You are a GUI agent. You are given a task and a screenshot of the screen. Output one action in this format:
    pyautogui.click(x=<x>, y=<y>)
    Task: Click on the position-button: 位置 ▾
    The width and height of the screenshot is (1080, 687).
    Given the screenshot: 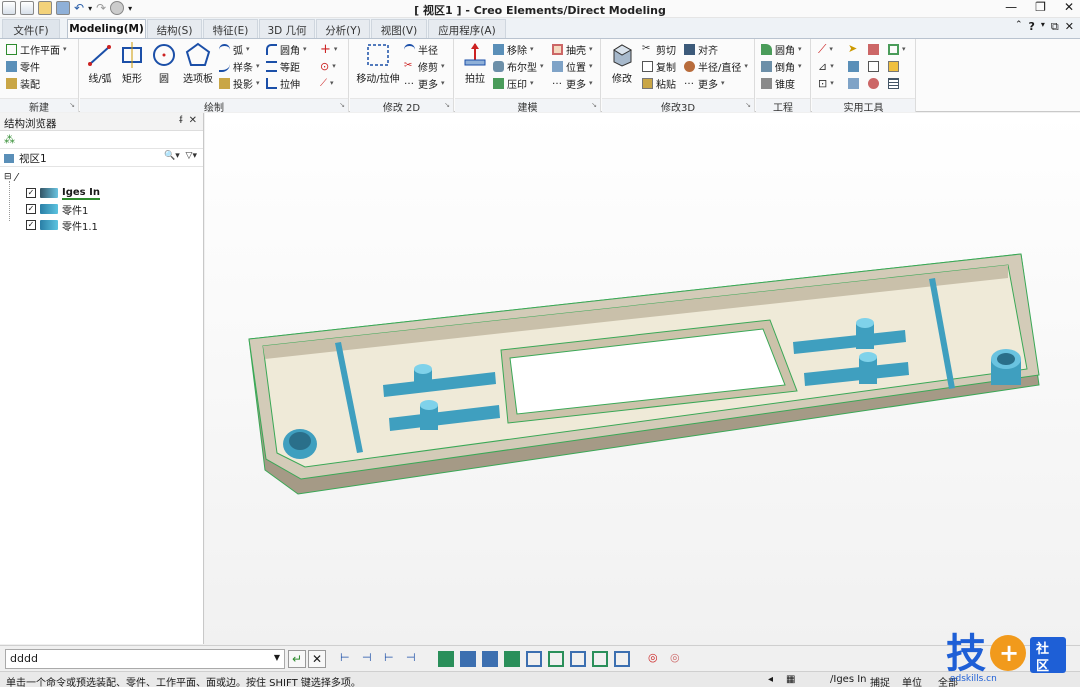 What is the action you would take?
    pyautogui.click(x=572, y=66)
    